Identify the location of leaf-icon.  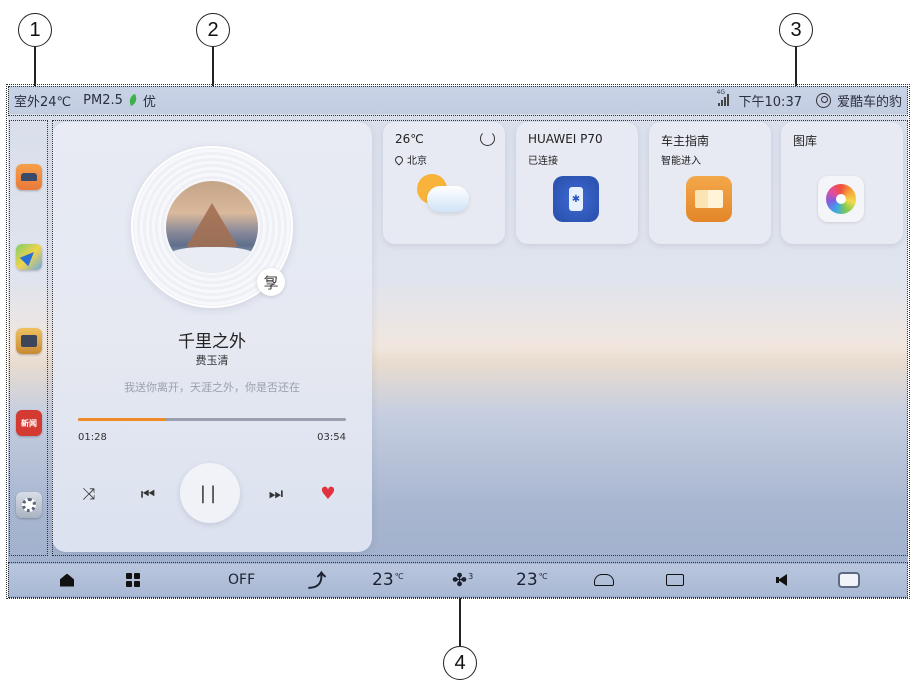
(133, 100).